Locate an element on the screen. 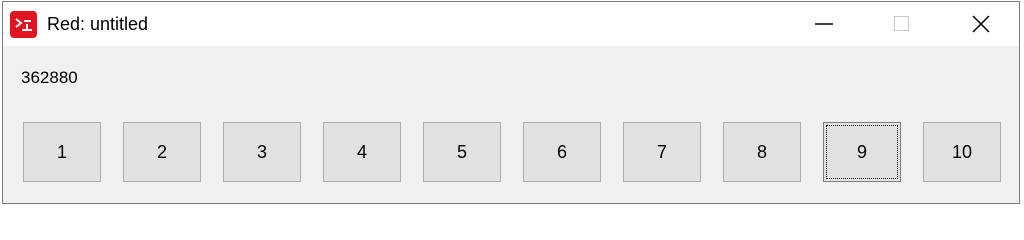  number-button-6: 6 is located at coordinates (562, 152).